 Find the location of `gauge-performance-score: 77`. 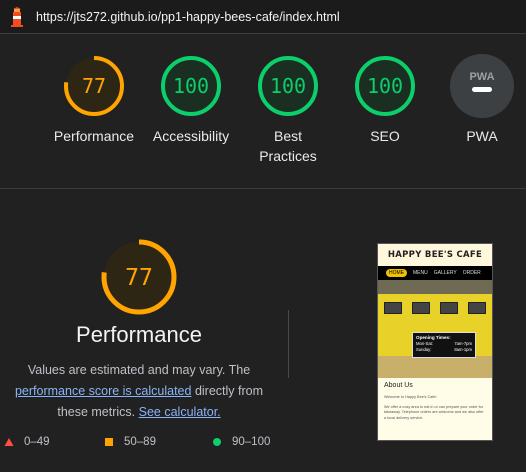

gauge-performance-score: 77 is located at coordinates (94, 86).